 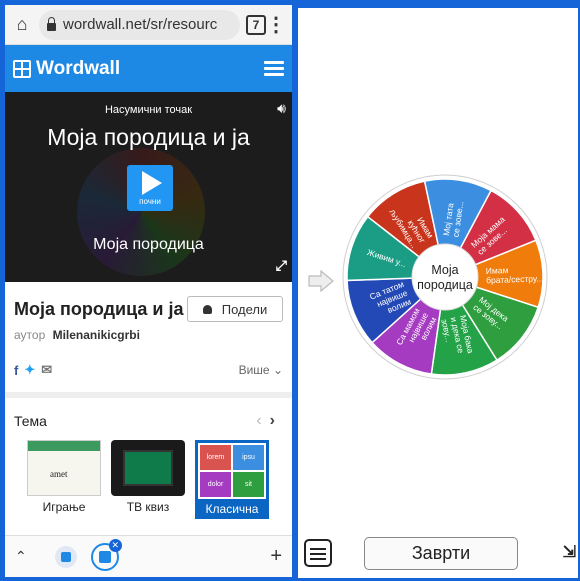 What do you see at coordinates (318, 553) in the screenshot?
I see `menu-icon` at bounding box center [318, 553].